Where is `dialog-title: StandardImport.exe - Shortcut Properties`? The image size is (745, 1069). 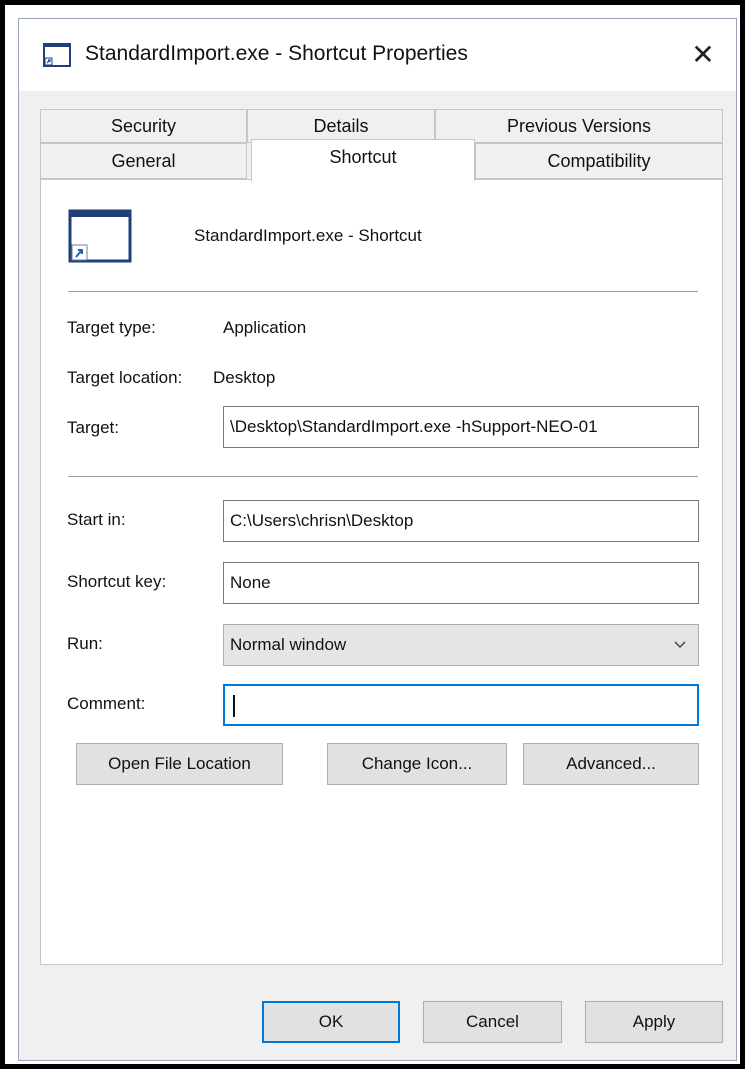 dialog-title: StandardImport.exe - Shortcut Properties is located at coordinates (276, 53).